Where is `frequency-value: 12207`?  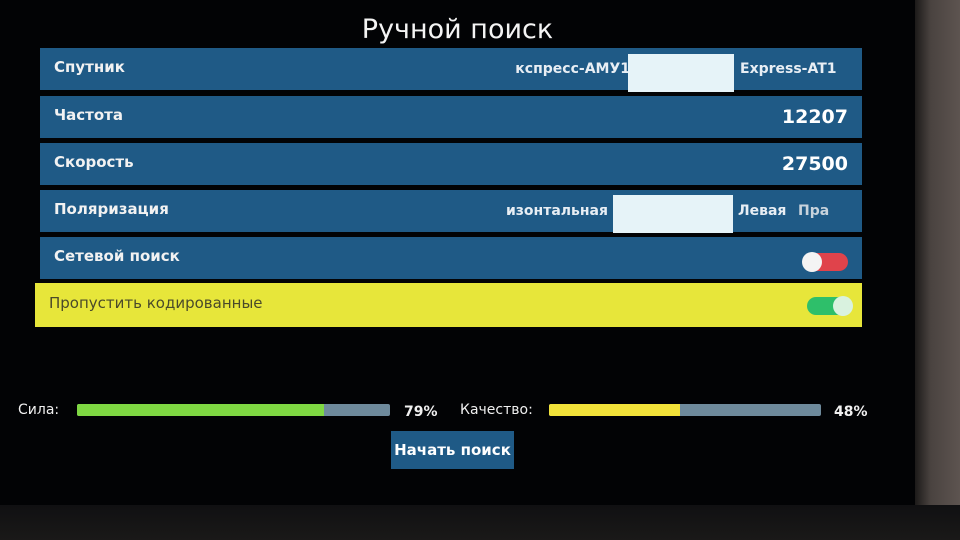 frequency-value: 12207 is located at coordinates (815, 117).